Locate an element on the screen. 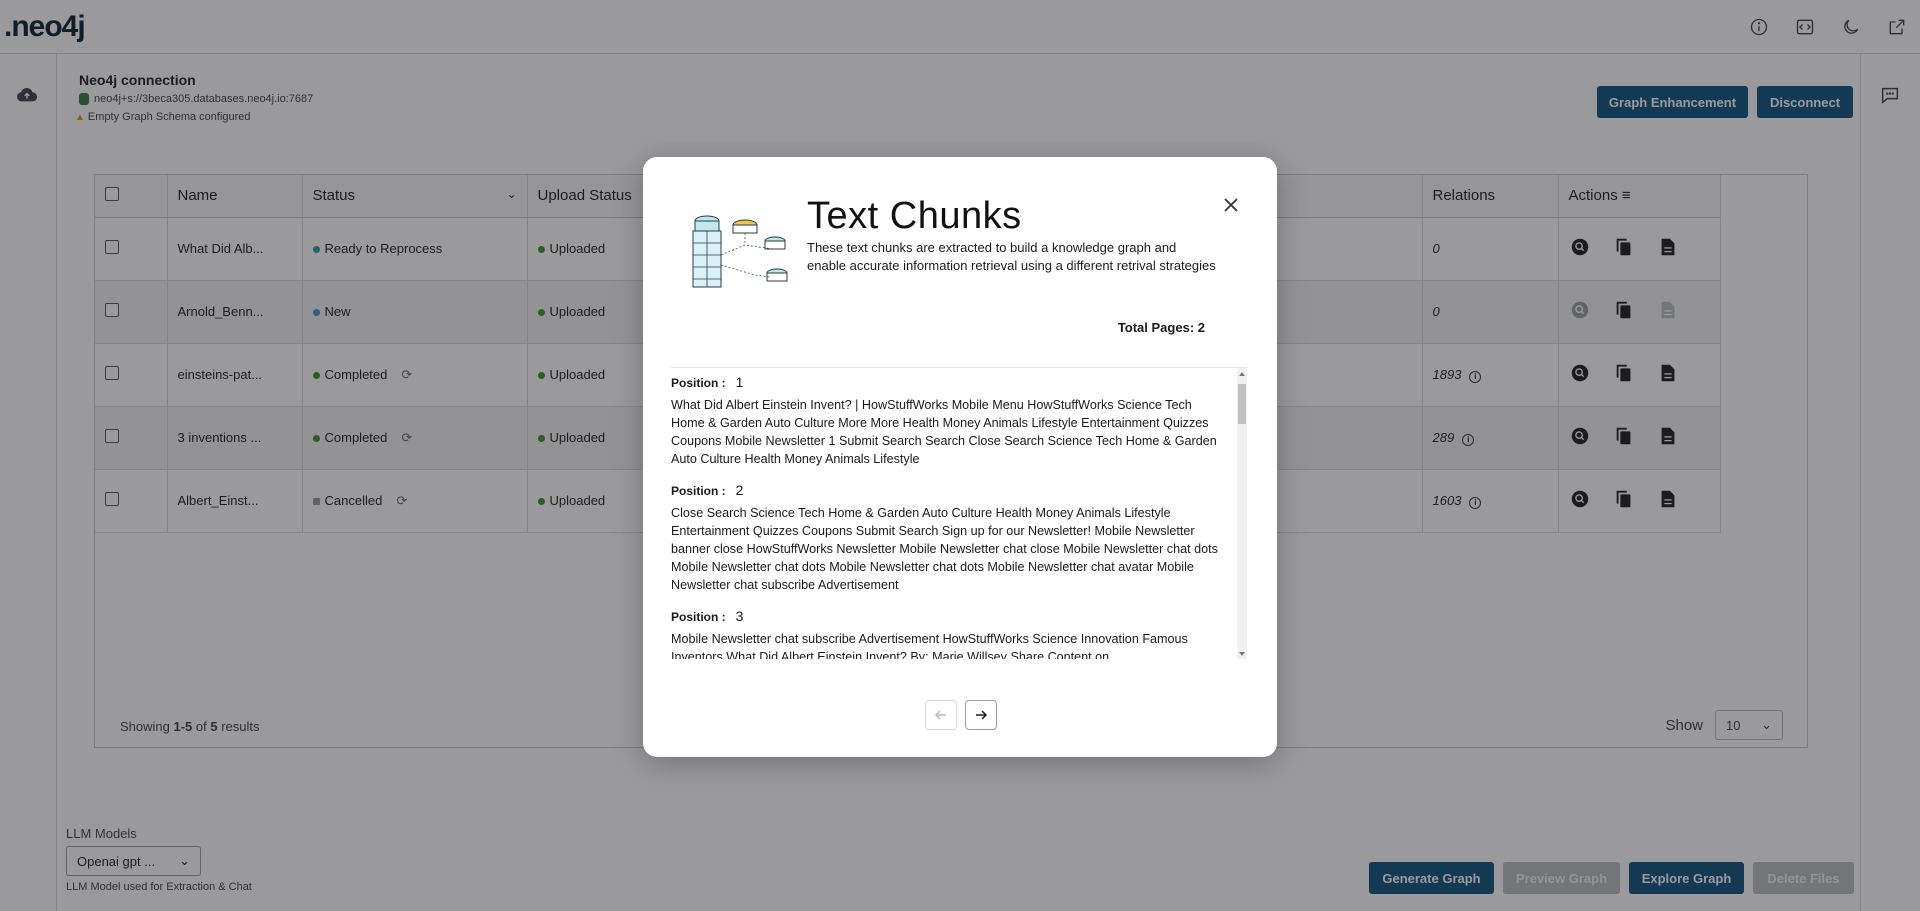 This screenshot has width=1920, height=911. scroll-up-arrow-icon is located at coordinates (1242, 374).